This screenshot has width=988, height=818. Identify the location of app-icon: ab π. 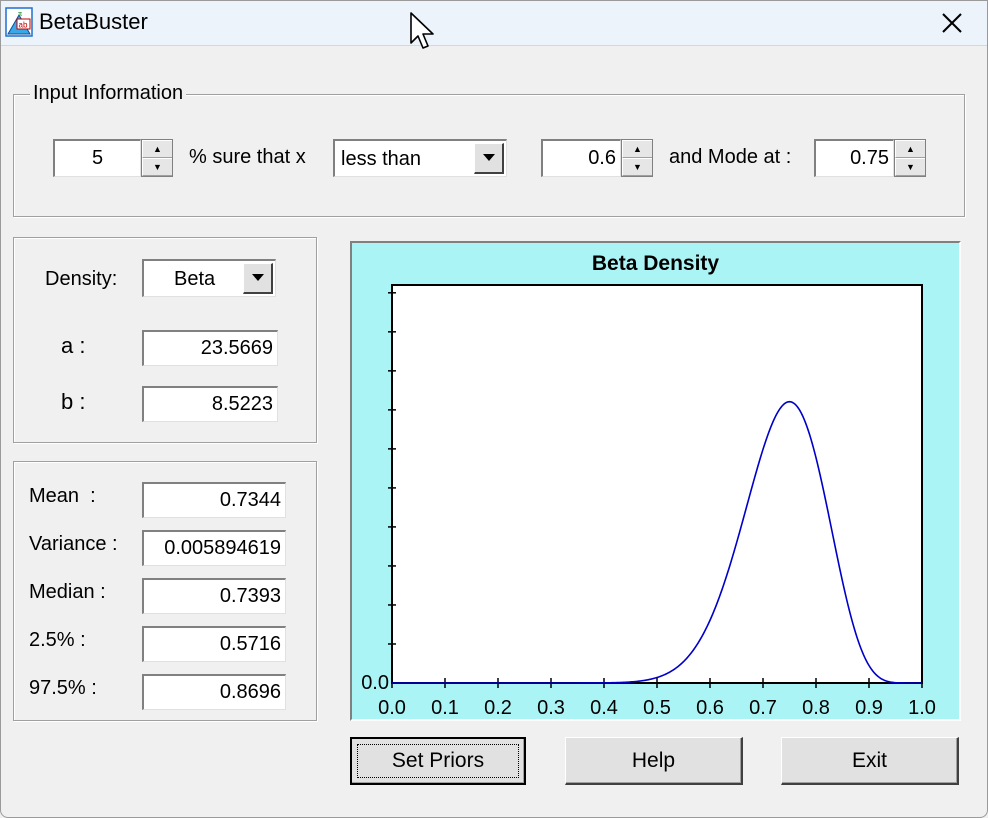
(19, 22).